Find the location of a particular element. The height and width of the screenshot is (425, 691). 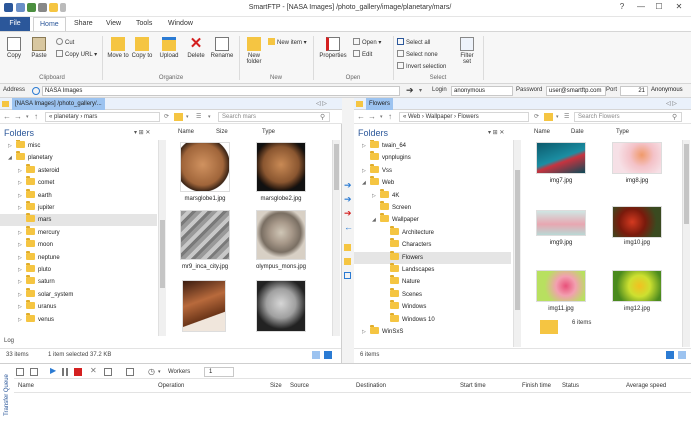

file-name: img9.jpg is located at coordinates (561, 243).